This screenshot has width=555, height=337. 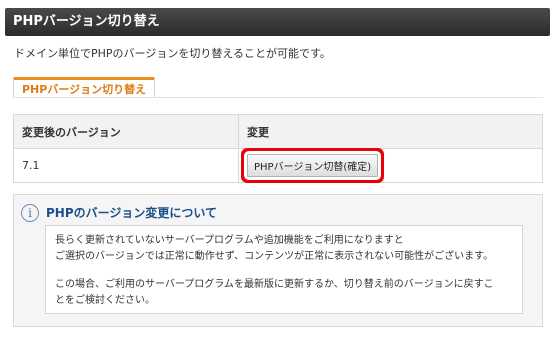 What do you see at coordinates (229, 240) in the screenshot?
I see `info-line: 長らく更新されていないサーバープログラムや追加機能をご利用になりますと` at bounding box center [229, 240].